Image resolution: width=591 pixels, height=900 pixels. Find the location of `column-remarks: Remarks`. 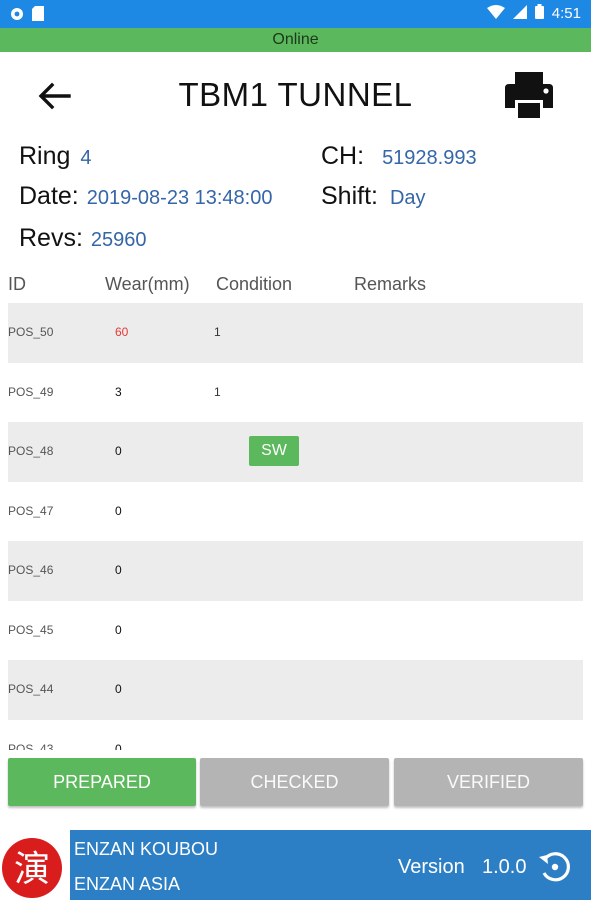

column-remarks: Remarks is located at coordinates (390, 284).